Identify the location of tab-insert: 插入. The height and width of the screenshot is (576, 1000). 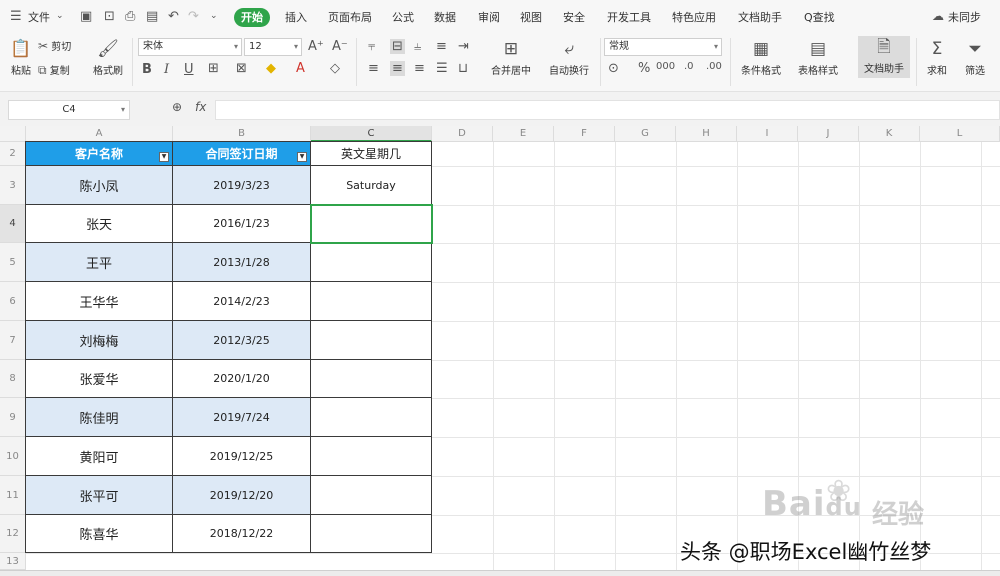
(296, 17).